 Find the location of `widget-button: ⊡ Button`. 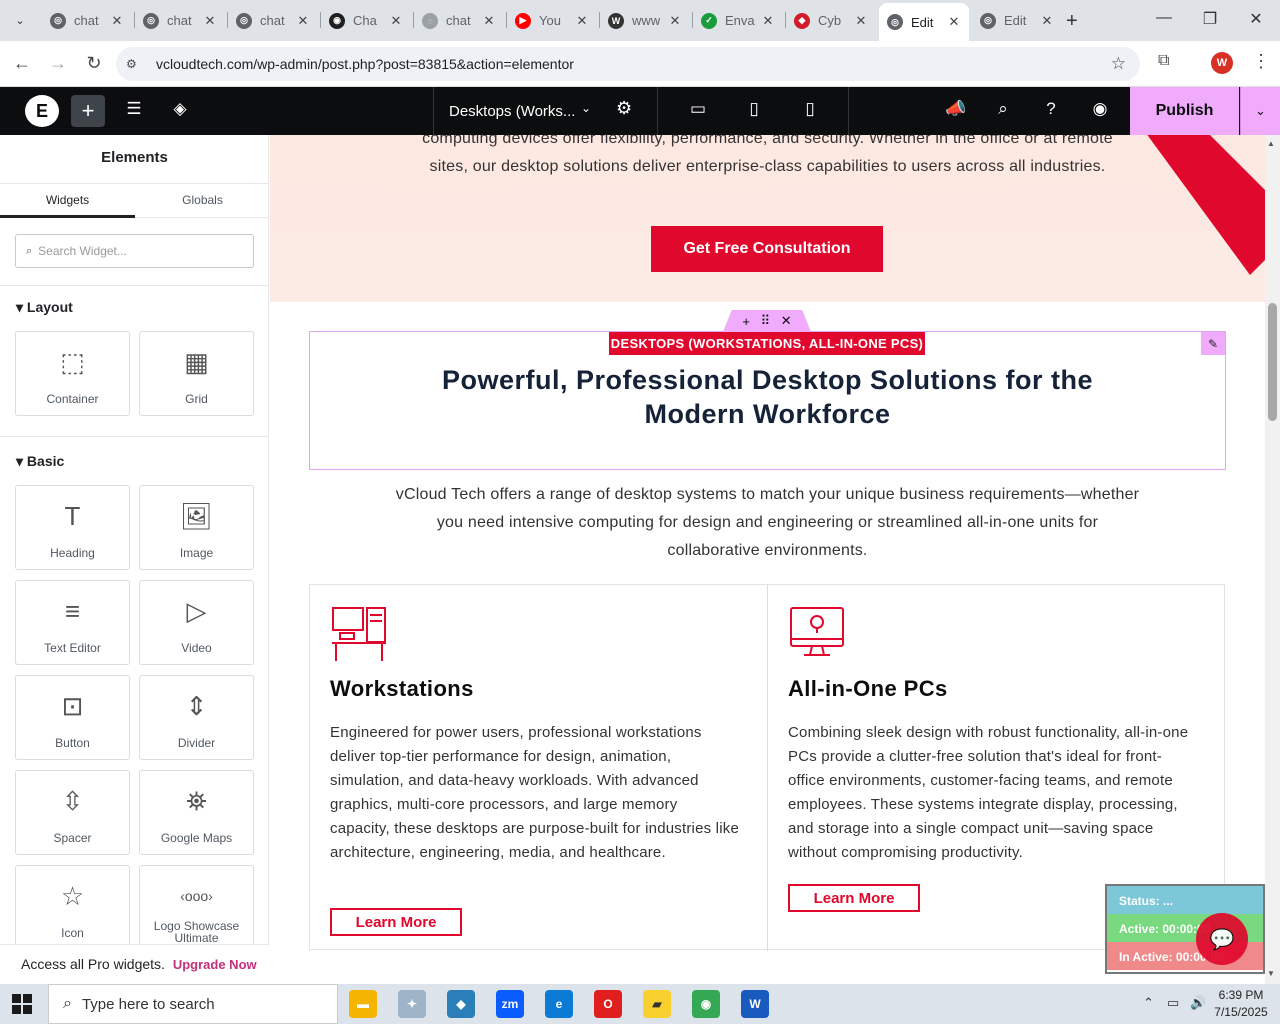

widget-button: ⊡ Button is located at coordinates (72, 717).